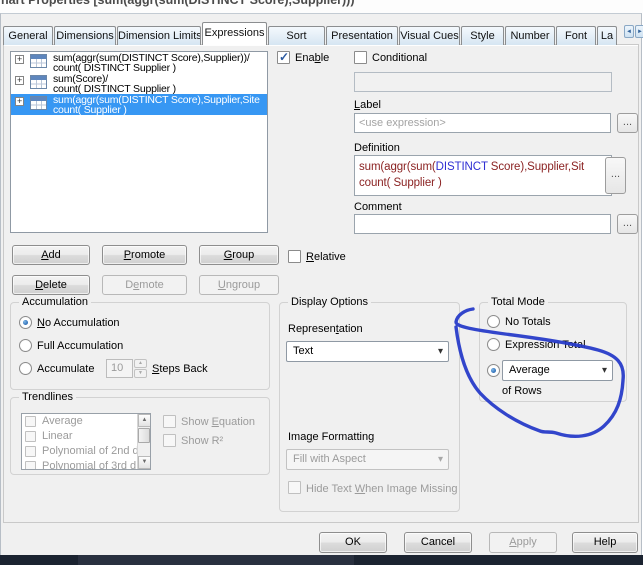 Image resolution: width=643 pixels, height=565 pixels. Describe the element at coordinates (86, 421) in the screenshot. I see `trendline-item: Average` at that location.